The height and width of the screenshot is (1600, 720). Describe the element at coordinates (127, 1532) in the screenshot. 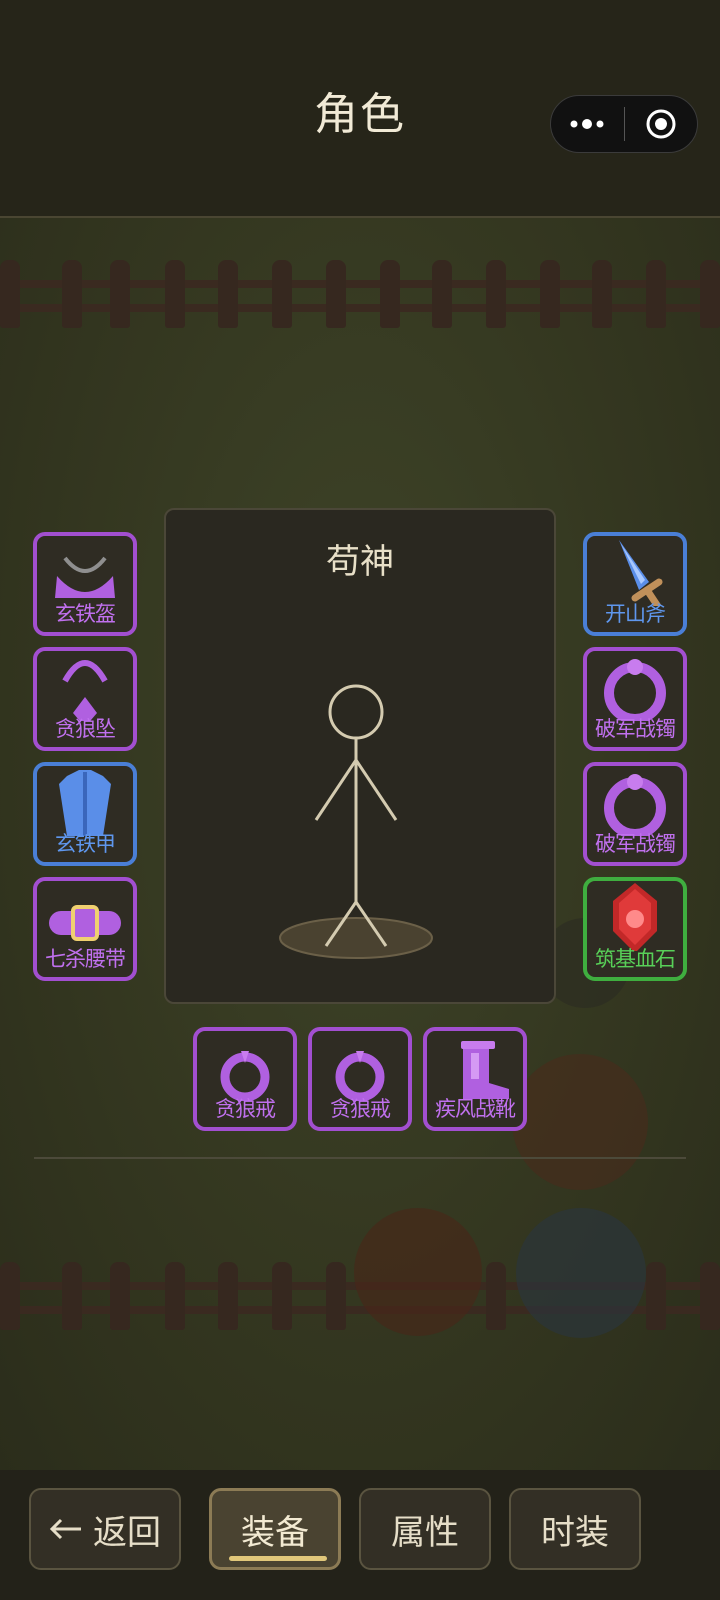

I see `back-label: 返回` at that location.